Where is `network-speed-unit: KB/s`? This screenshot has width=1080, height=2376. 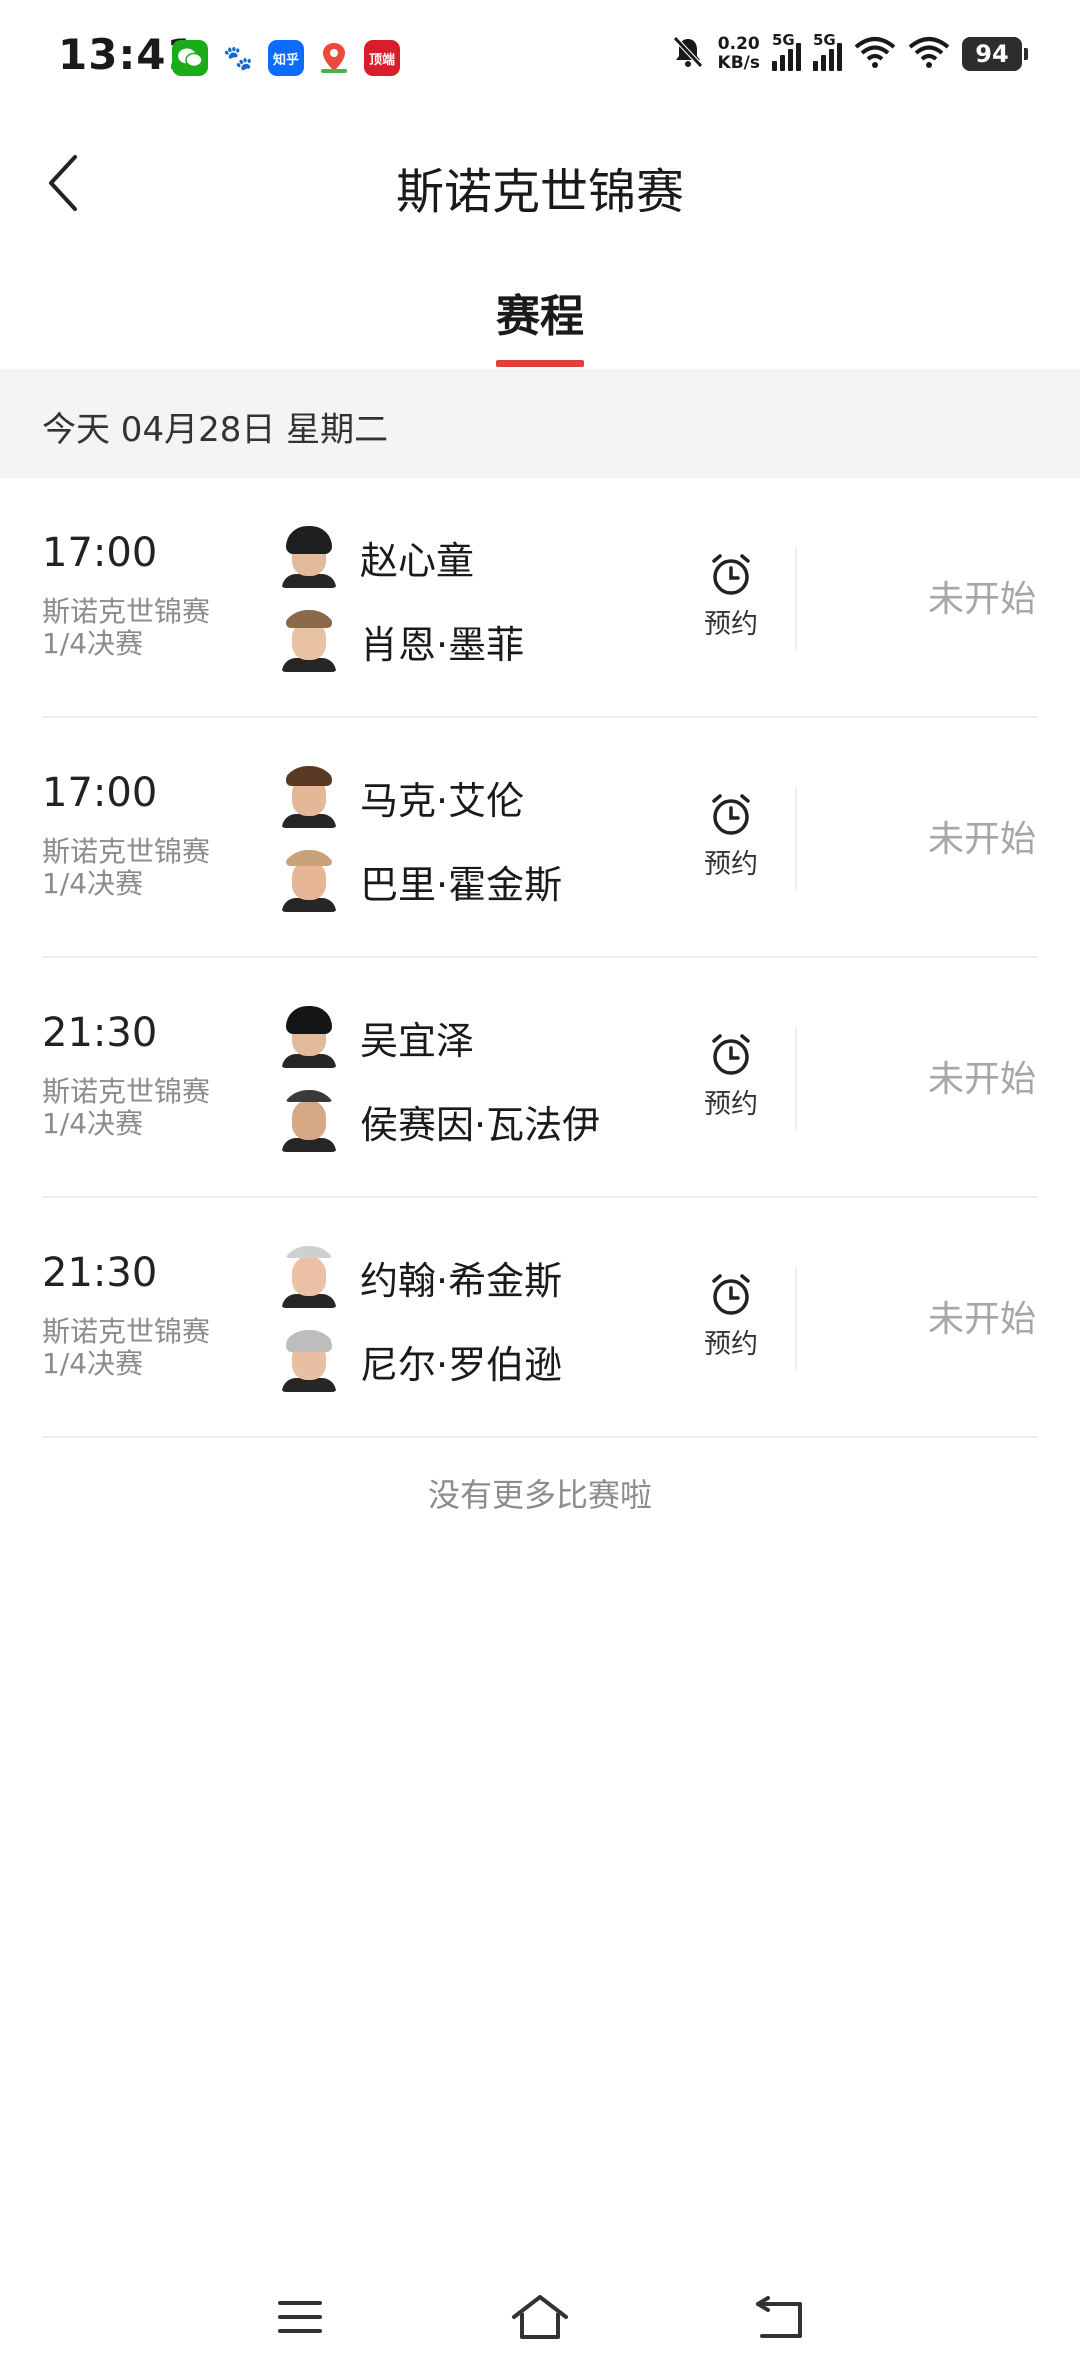 network-speed-unit: KB/s is located at coordinates (738, 63).